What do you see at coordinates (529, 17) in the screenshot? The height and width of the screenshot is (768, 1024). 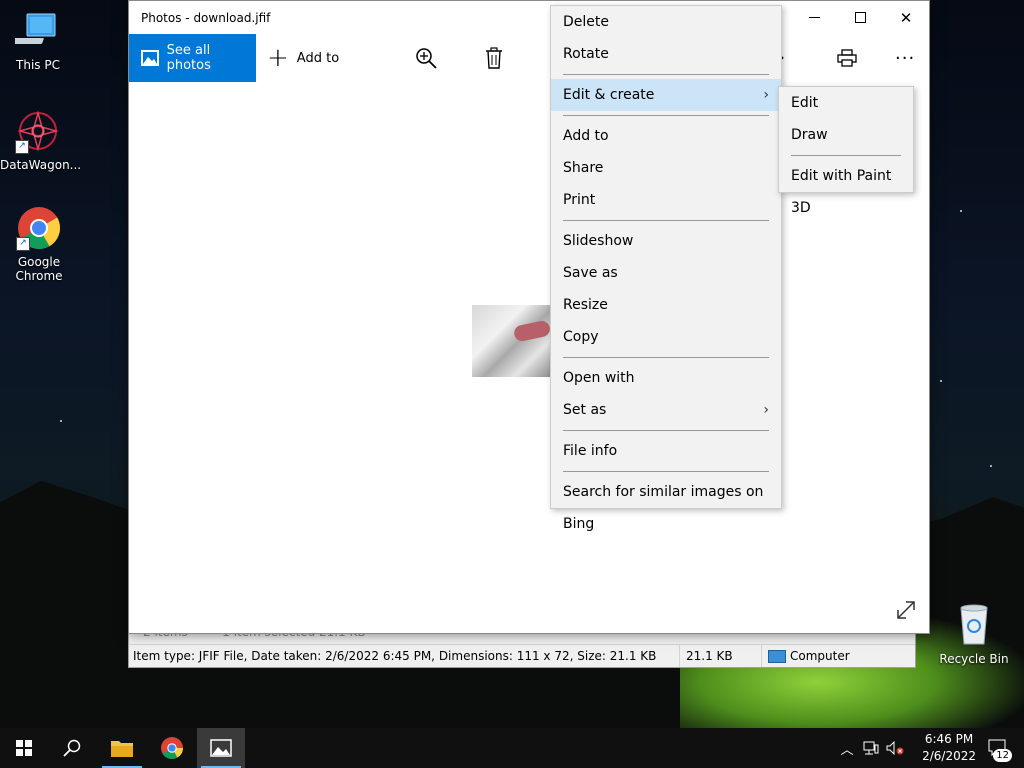 I see `title-bar: Photos - download.jfif ✕` at bounding box center [529, 17].